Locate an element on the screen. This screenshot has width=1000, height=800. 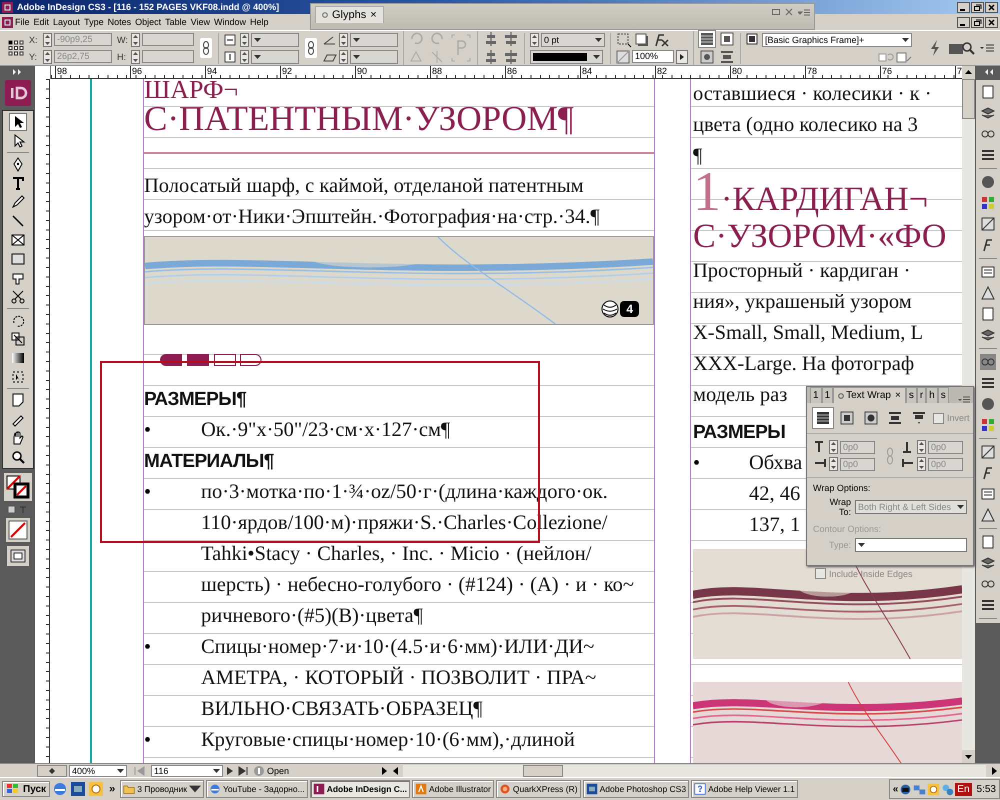
weight-number: 4 is located at coordinates (629, 309).